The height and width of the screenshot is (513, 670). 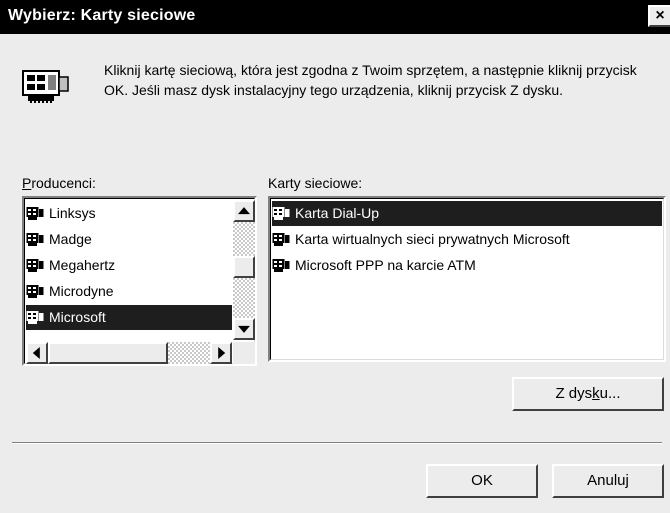 I want to click on scroll-down-button, so click(x=244, y=329).